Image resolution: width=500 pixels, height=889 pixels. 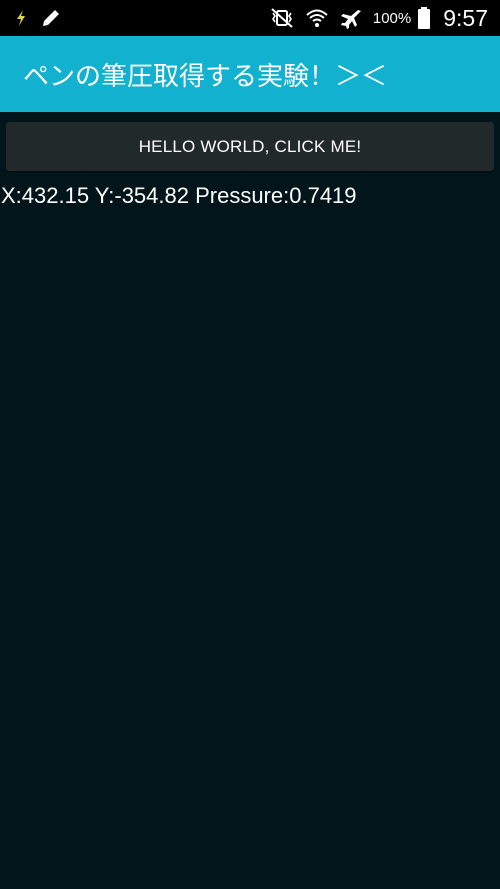 What do you see at coordinates (424, 18) in the screenshot?
I see `battery-icon` at bounding box center [424, 18].